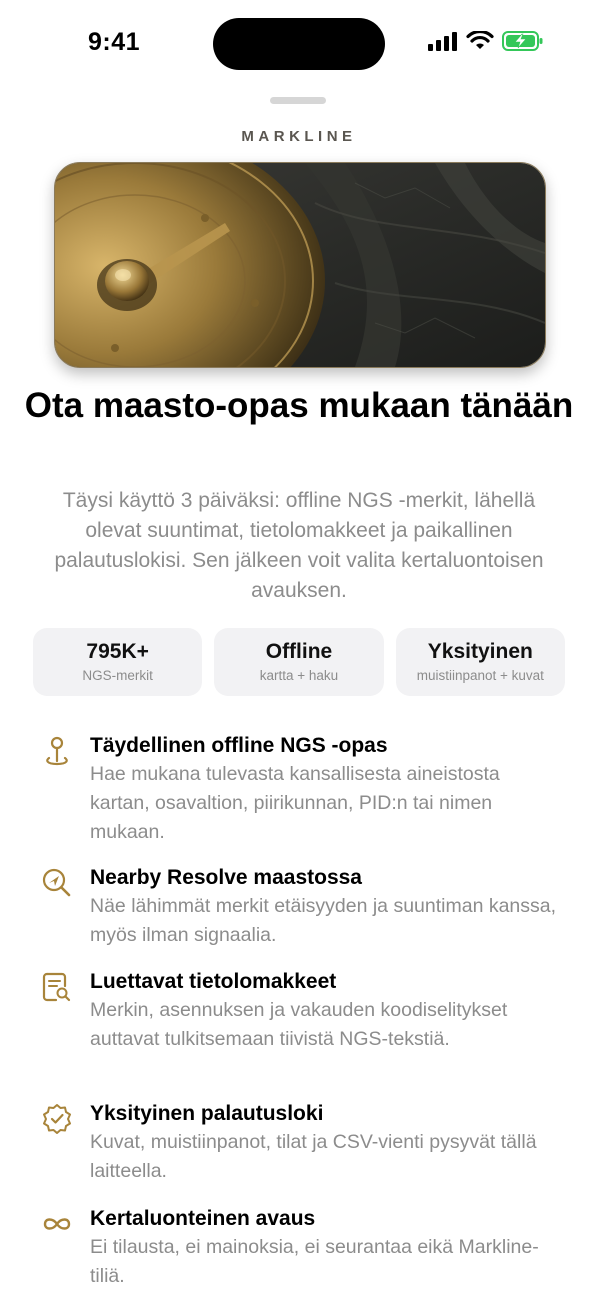 The width and height of the screenshot is (598, 1300). I want to click on headline: Ota maasto-opas mukaan tänään, so click(299, 405).